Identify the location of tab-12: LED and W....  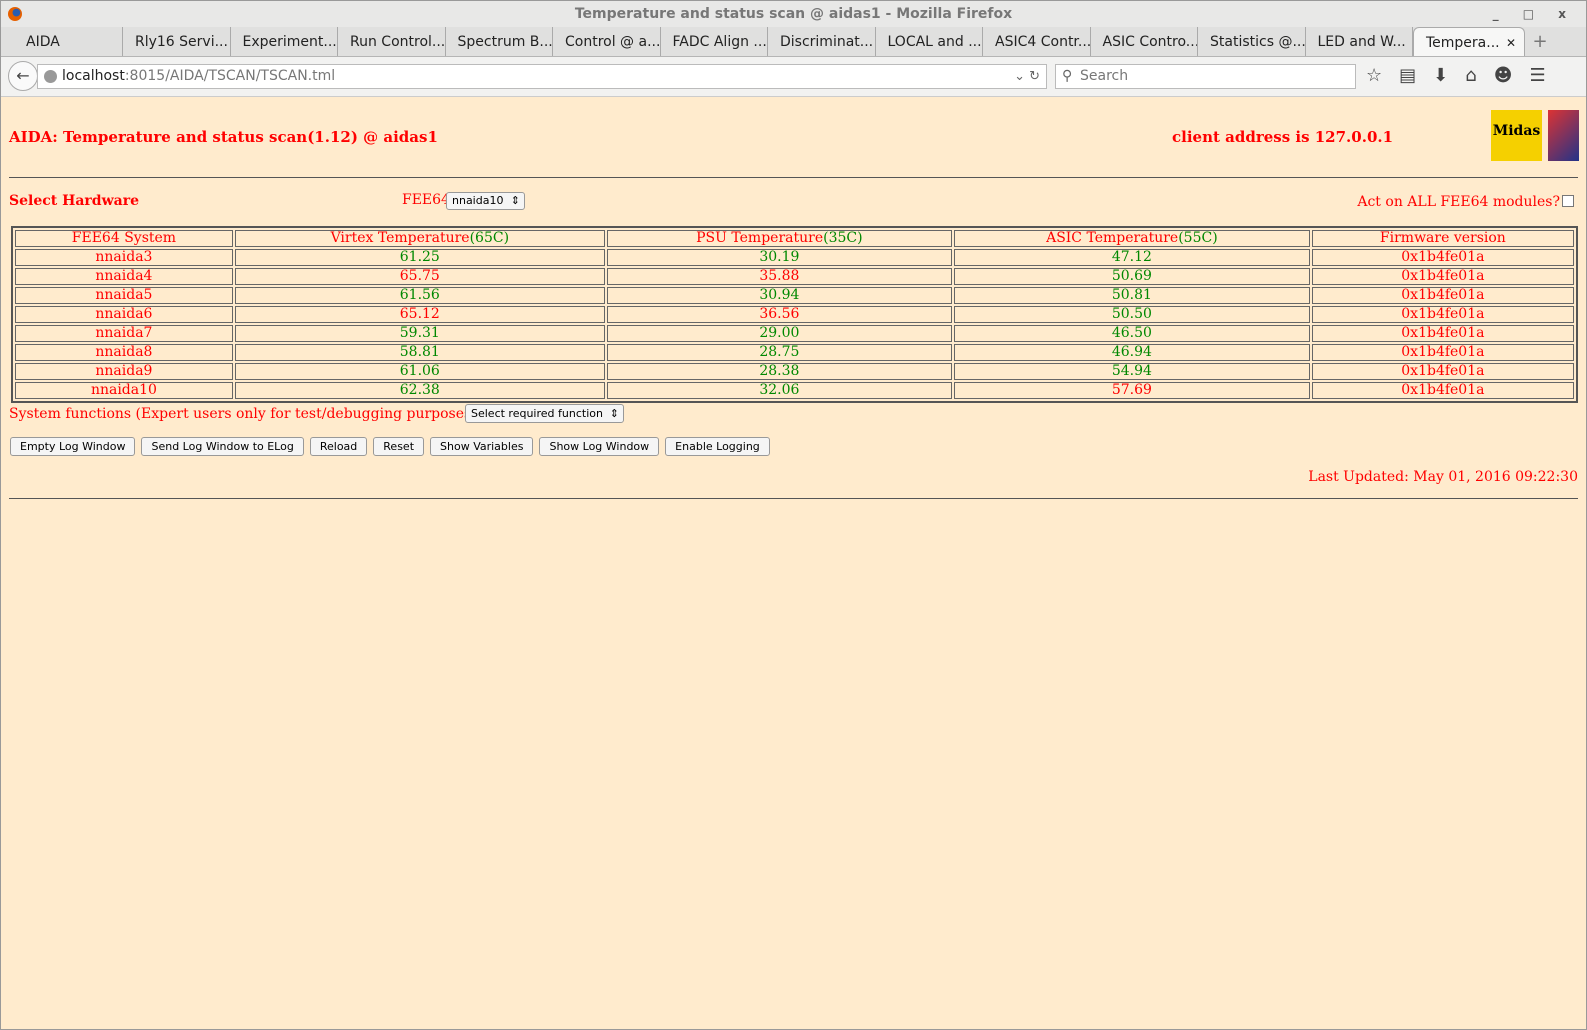
(1359, 41).